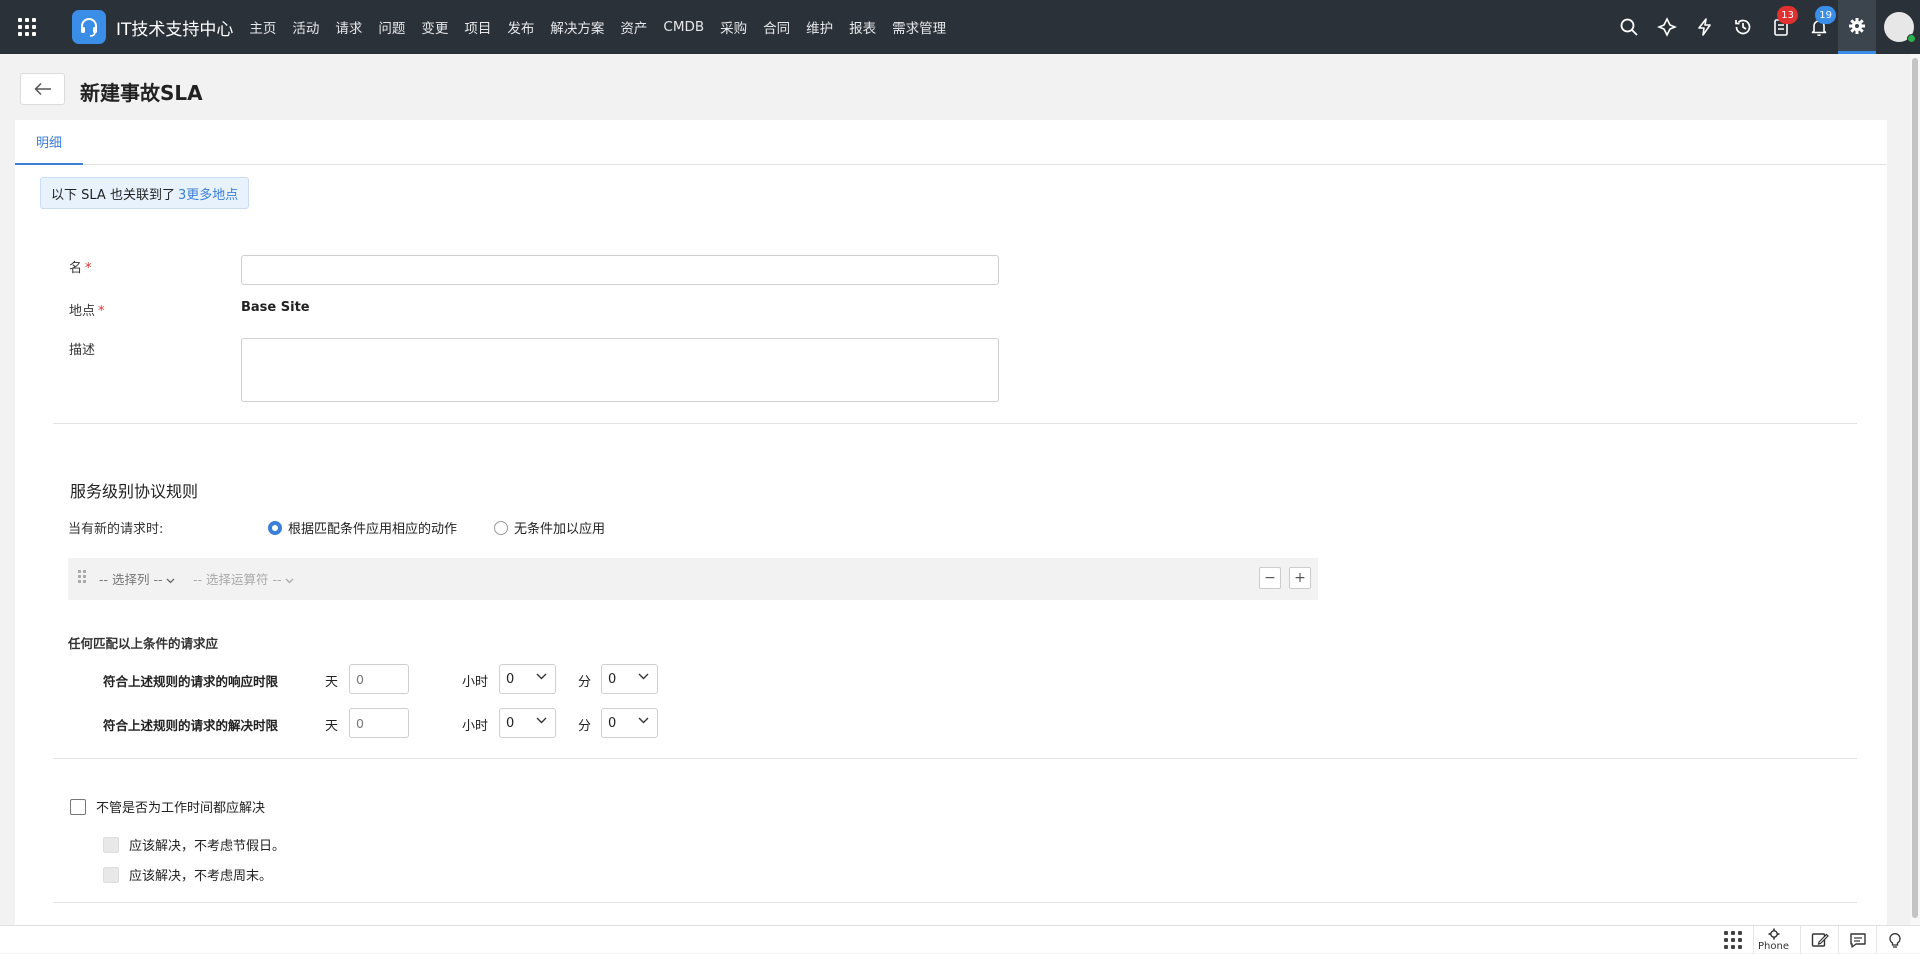 The width and height of the screenshot is (1920, 954). What do you see at coordinates (510, 679) in the screenshot?
I see `response-hours-value: 0` at bounding box center [510, 679].